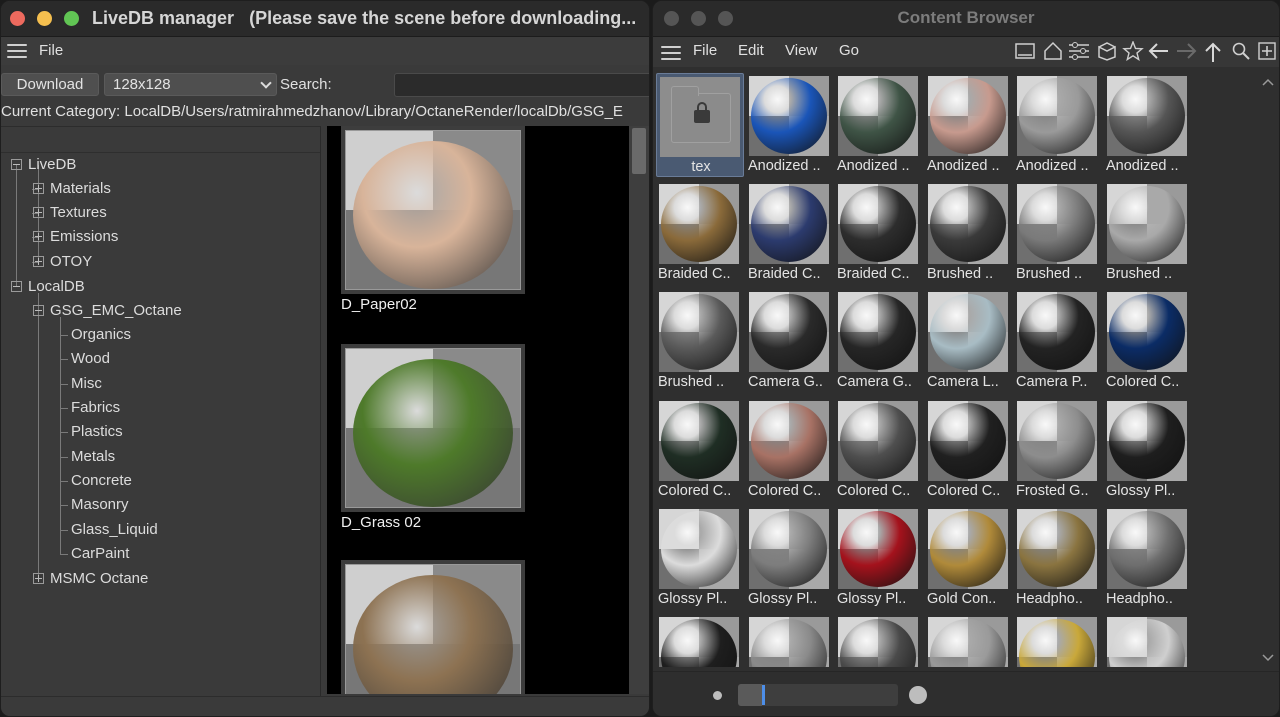 This screenshot has height=717, width=1280. What do you see at coordinates (1213, 52) in the screenshot?
I see `up-arrow-icon` at bounding box center [1213, 52].